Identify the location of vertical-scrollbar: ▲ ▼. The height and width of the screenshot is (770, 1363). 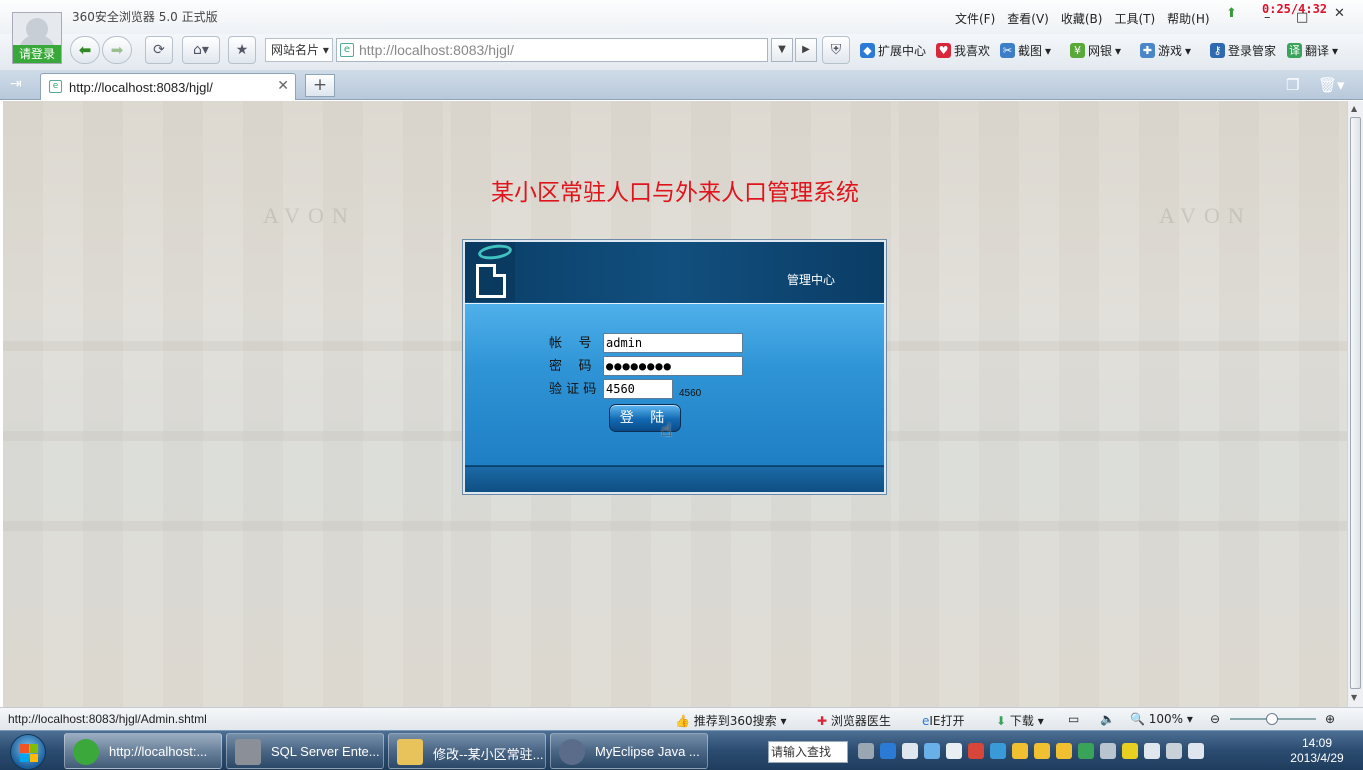
(1355, 404).